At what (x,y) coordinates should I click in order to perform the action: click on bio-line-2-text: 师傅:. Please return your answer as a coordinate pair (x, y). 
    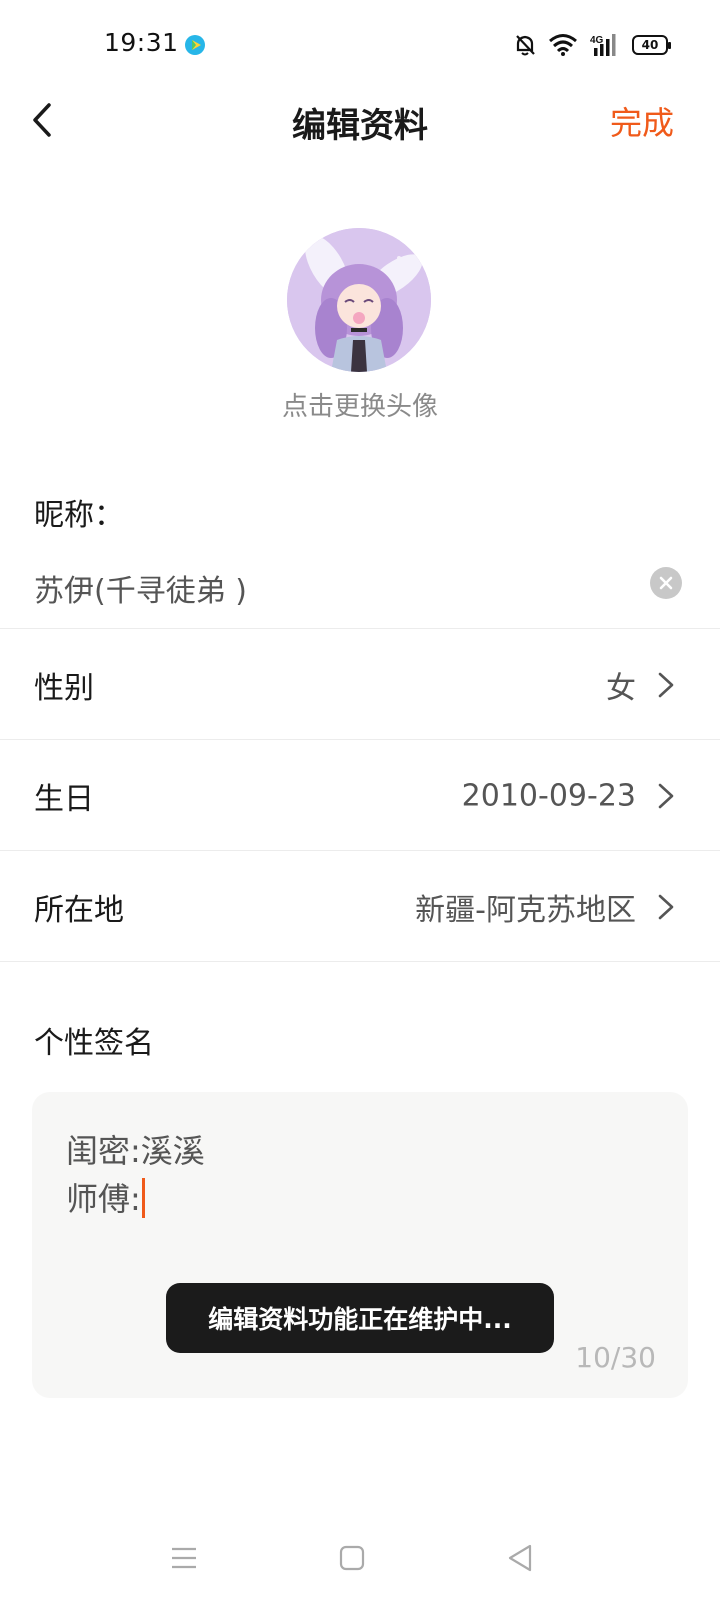
    Looking at the image, I should click on (103, 1199).